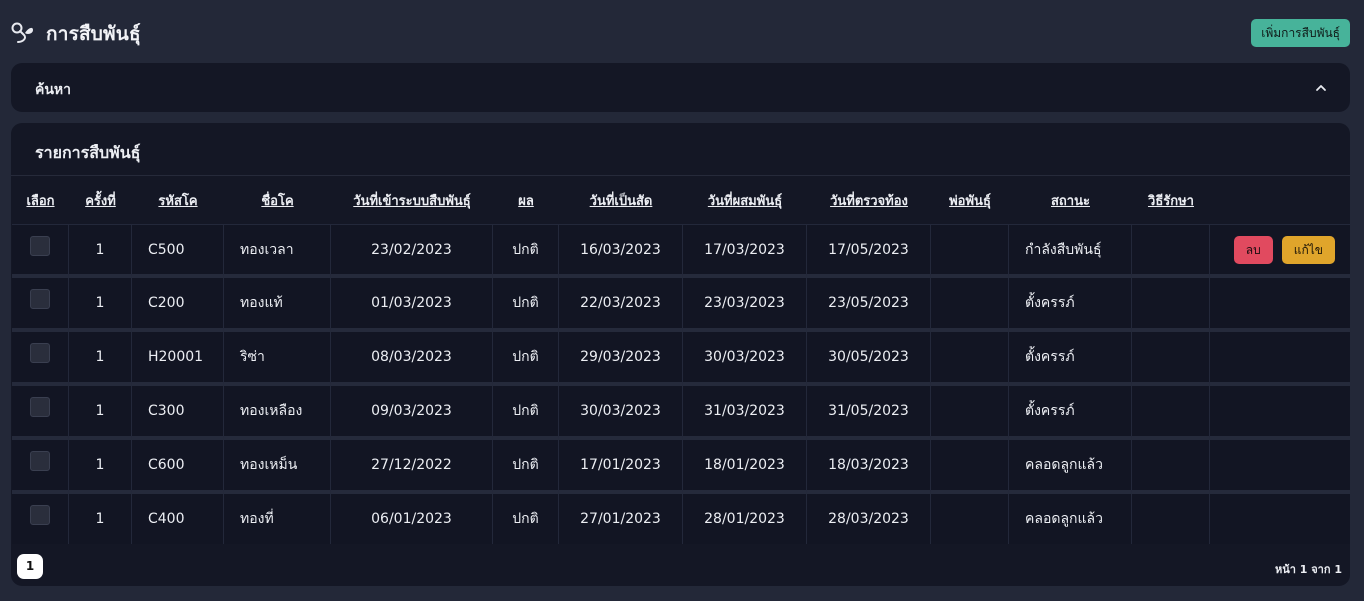 The height and width of the screenshot is (601, 1364). Describe the element at coordinates (869, 305) in the screenshot. I see `check-date-cell: 23/05/2023` at that location.